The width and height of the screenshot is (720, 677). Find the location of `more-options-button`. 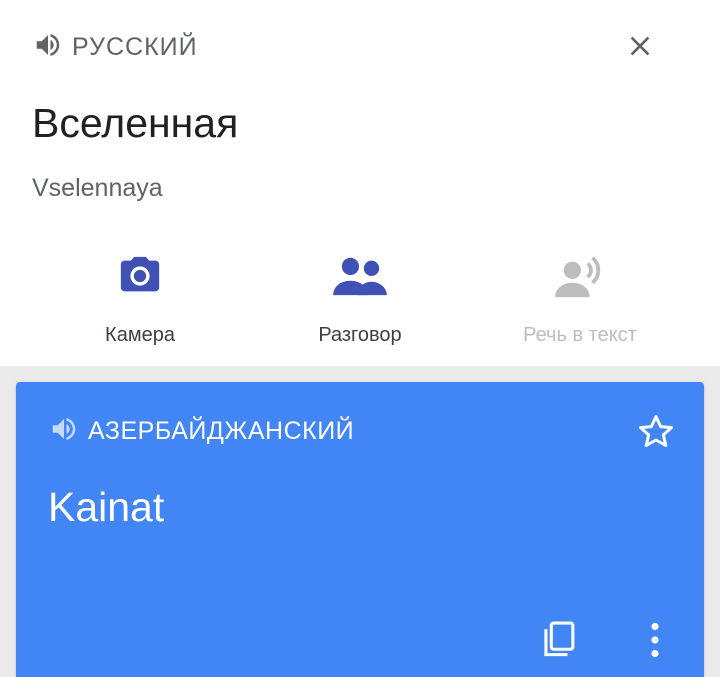

more-options-button is located at coordinates (655, 640).